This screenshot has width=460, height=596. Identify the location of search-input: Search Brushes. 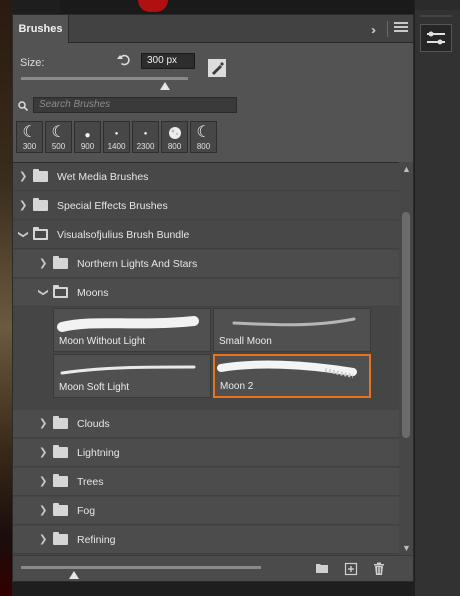
(135, 105).